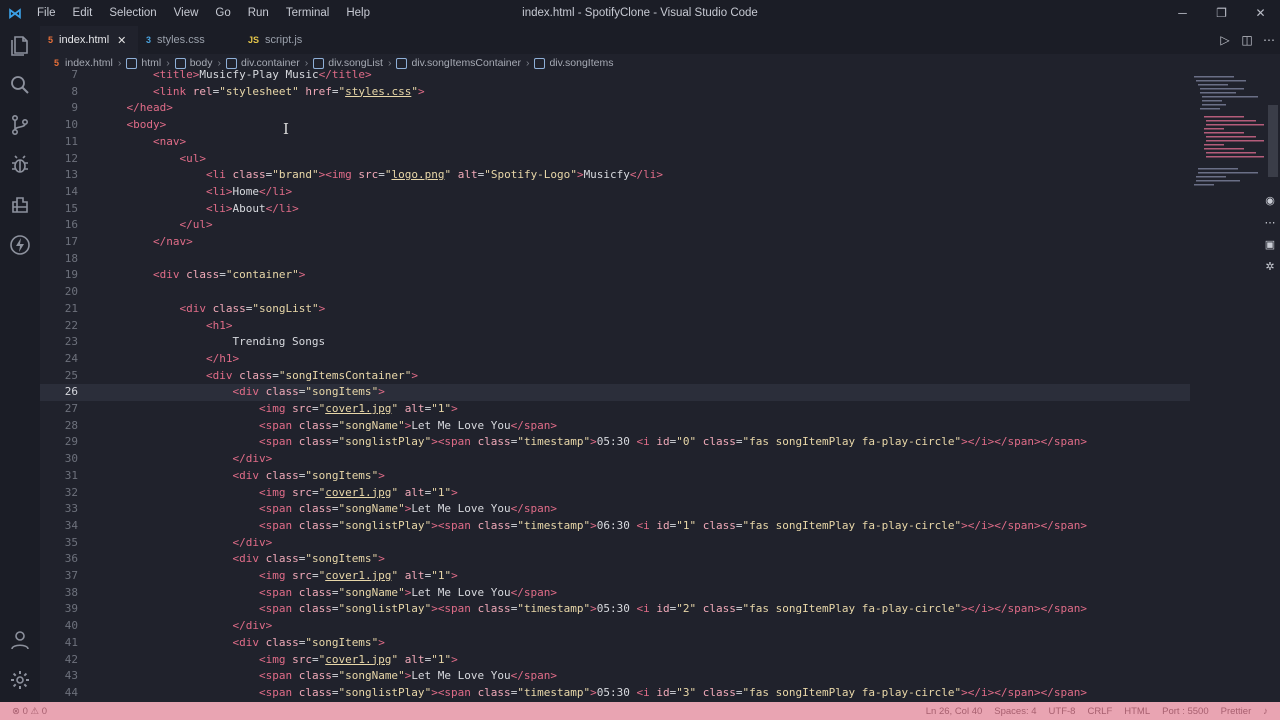 The image size is (1280, 720). I want to click on line-number: 14, so click(71, 191).